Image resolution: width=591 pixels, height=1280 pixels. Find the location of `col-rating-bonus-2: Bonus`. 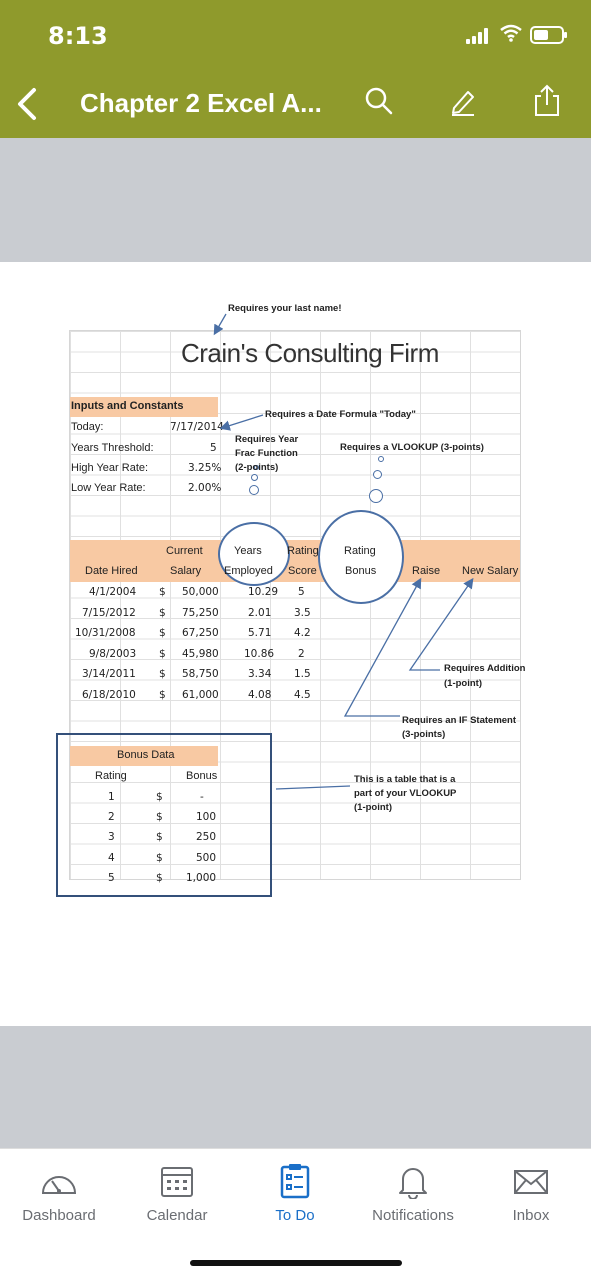

col-rating-bonus-2: Bonus is located at coordinates (361, 571).